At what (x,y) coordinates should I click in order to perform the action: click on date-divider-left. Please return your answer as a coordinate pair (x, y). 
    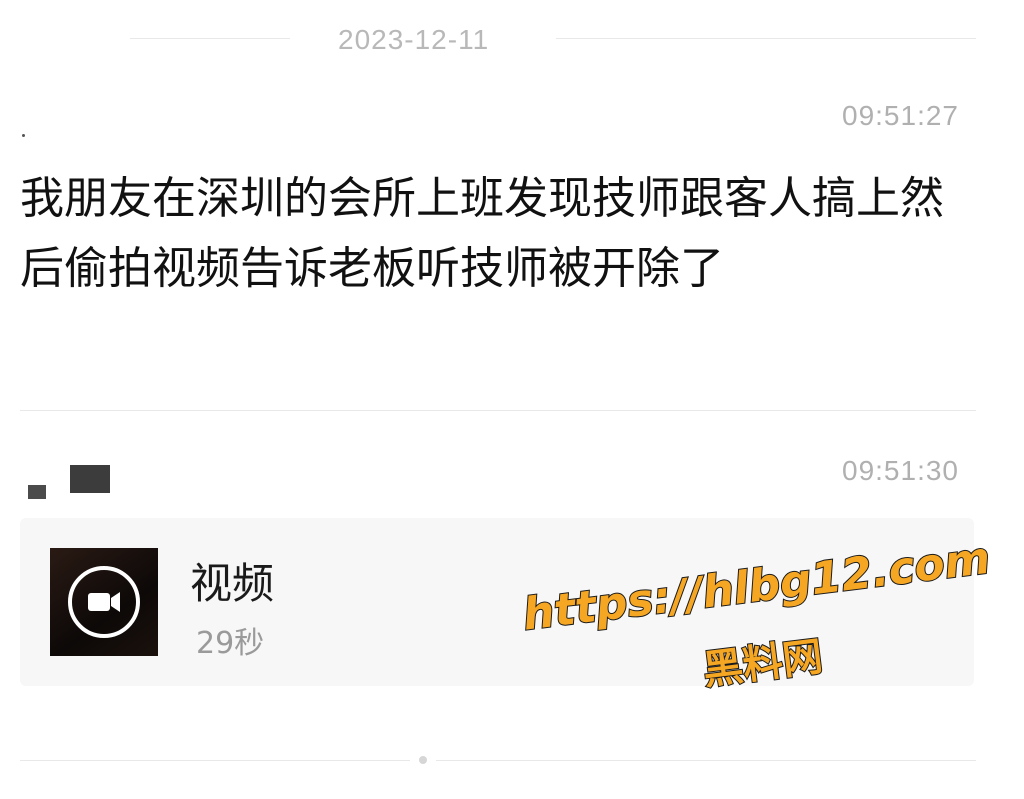
    Looking at the image, I should click on (210, 38).